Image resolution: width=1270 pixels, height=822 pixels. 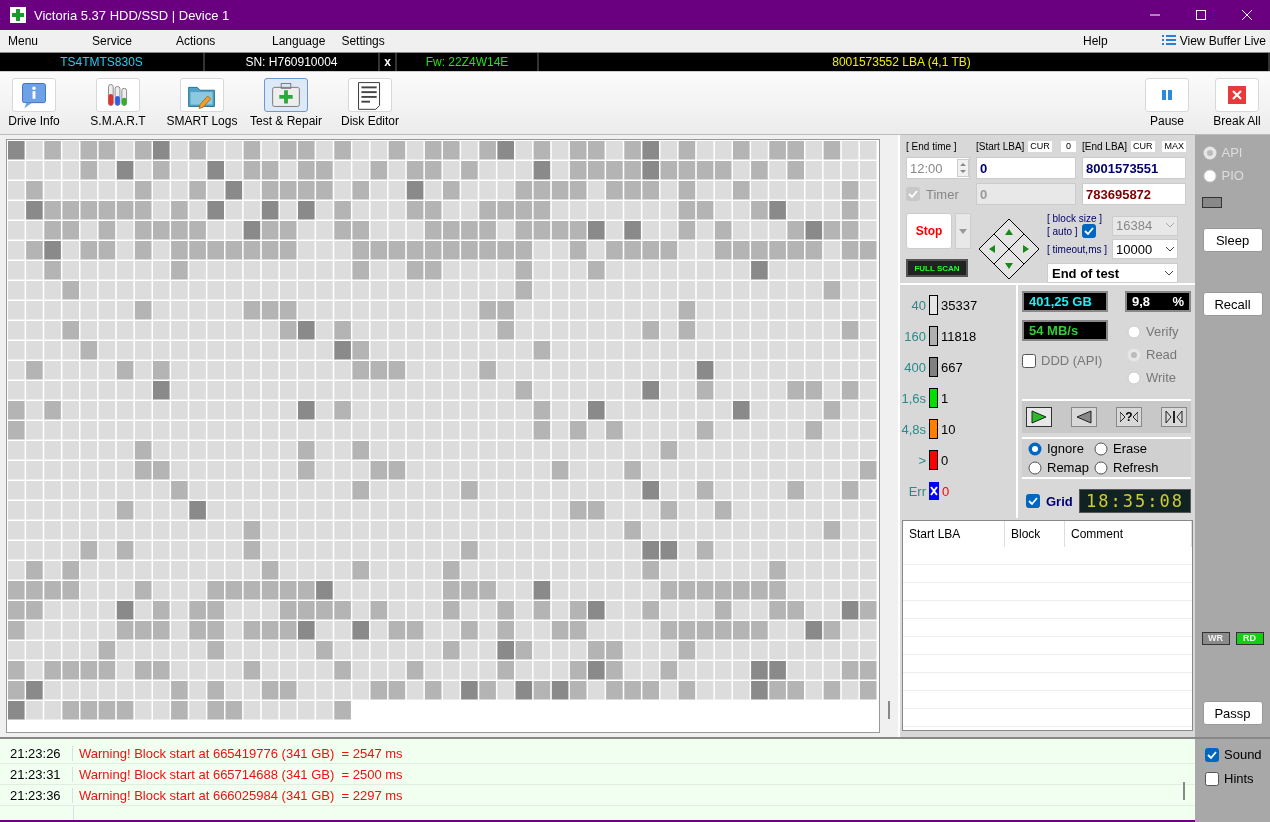 What do you see at coordinates (929, 231) in the screenshot?
I see `stop-button: Stop` at bounding box center [929, 231].